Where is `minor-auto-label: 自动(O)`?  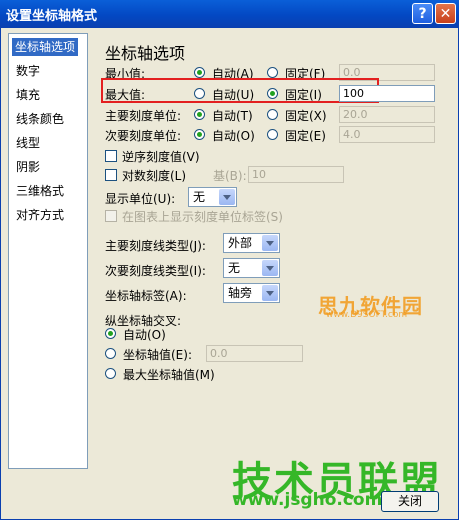
minor-auto-label: 自动(O) is located at coordinates (233, 136).